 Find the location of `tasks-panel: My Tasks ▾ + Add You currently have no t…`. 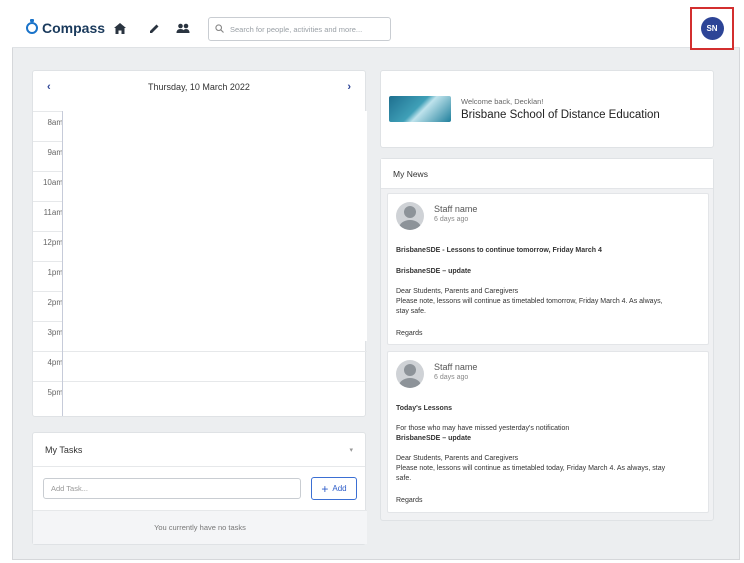

tasks-panel: My Tasks ▾ + Add You currently have no t… is located at coordinates (199, 488).